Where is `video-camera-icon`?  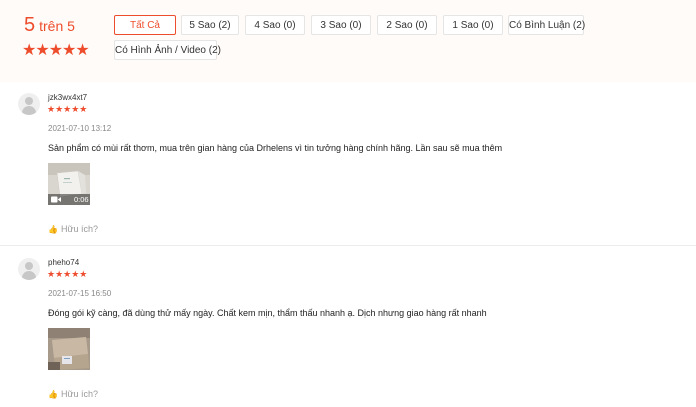 video-camera-icon is located at coordinates (56, 199).